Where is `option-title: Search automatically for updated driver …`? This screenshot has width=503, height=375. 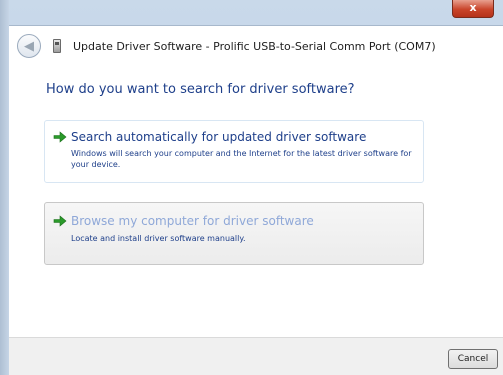
option-title: Search automatically for updated driver … is located at coordinates (219, 137).